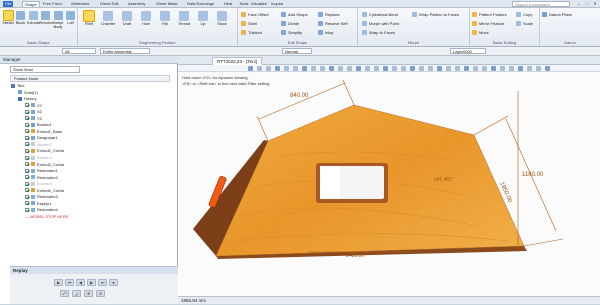 Image resolution: width=600 pixels, height=305 pixels. What do you see at coordinates (89, 60) in the screenshot?
I see `manager-title: Manager` at bounding box center [89, 60].